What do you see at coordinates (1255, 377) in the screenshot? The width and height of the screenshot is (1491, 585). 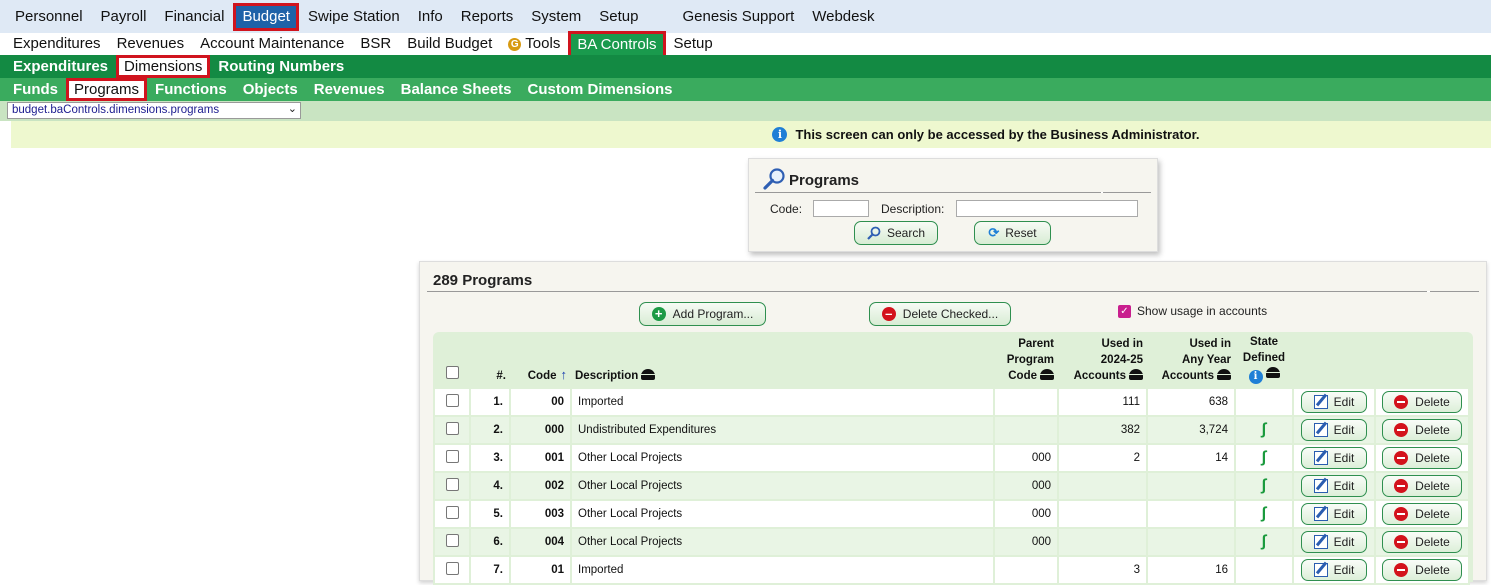 I see `info-icon: i` at bounding box center [1255, 377].